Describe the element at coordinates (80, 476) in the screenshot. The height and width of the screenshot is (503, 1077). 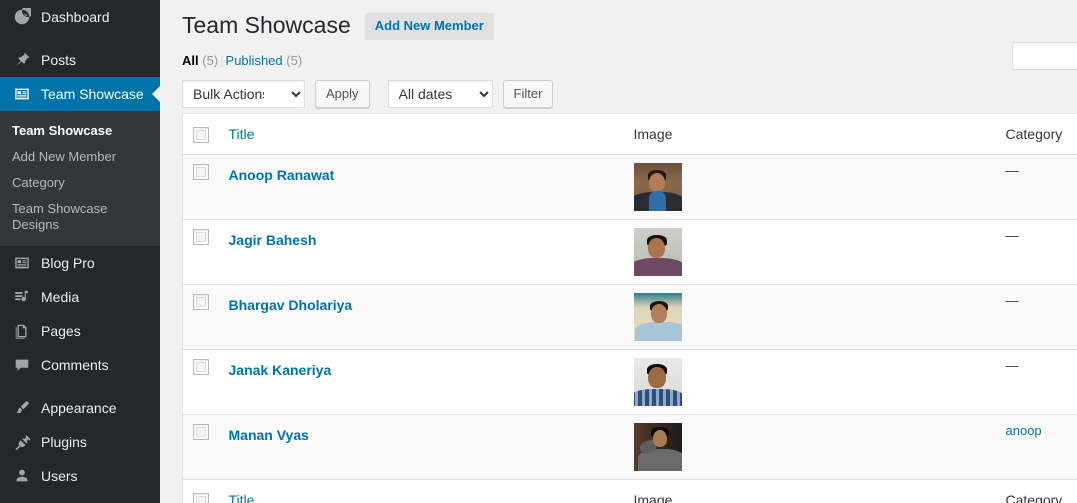
I see `sidebar-item-users: Users` at that location.